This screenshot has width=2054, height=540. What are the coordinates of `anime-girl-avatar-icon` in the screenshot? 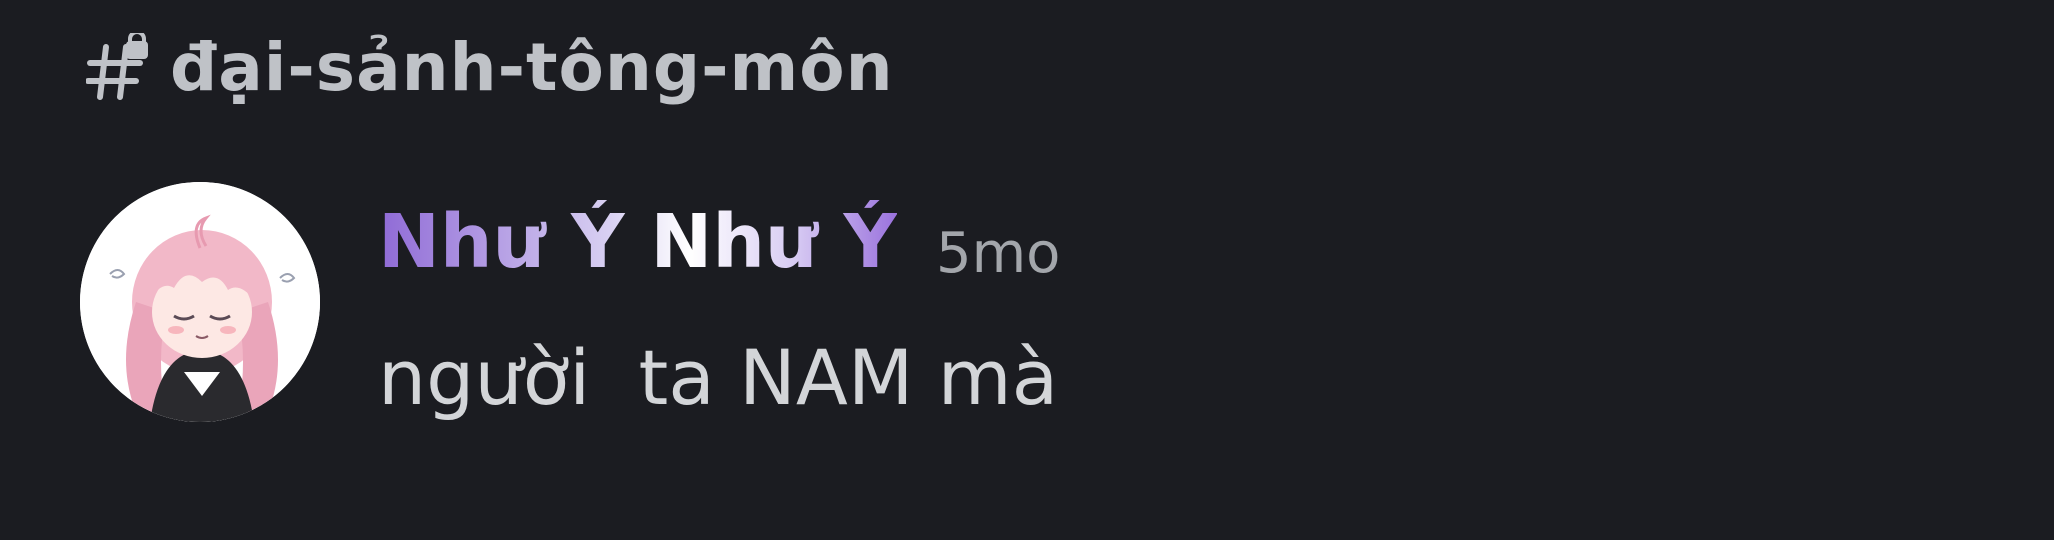 It's located at (200, 302).